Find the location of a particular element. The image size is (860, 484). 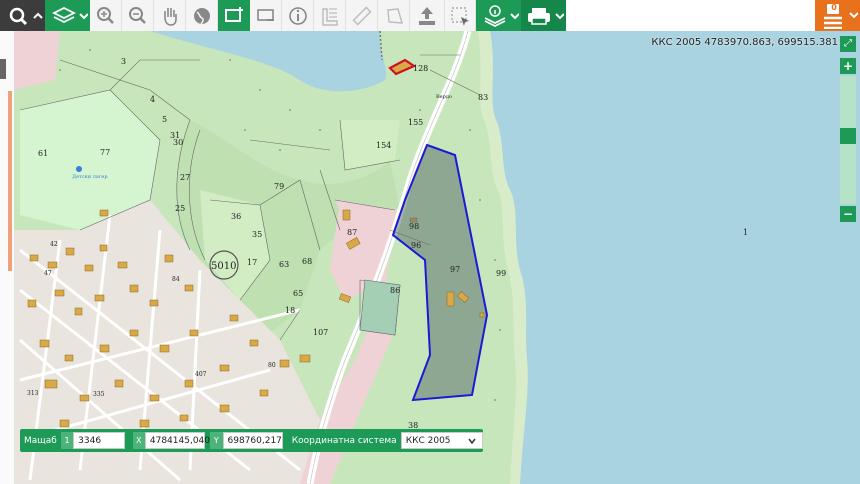

polygon-button is located at coordinates (394, 15).